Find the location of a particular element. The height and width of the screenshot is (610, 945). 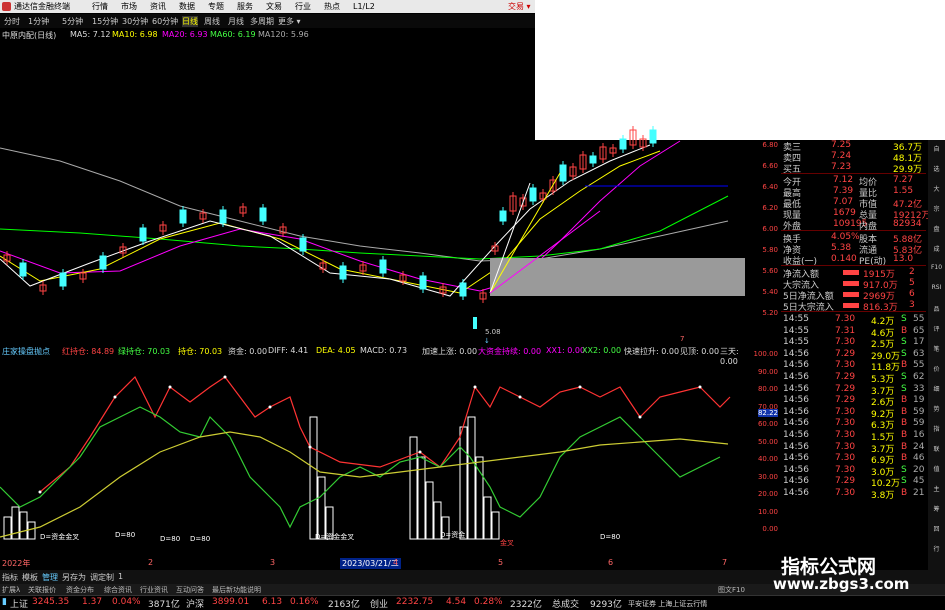

sh-amount: 3871亿 is located at coordinates (164, 605).